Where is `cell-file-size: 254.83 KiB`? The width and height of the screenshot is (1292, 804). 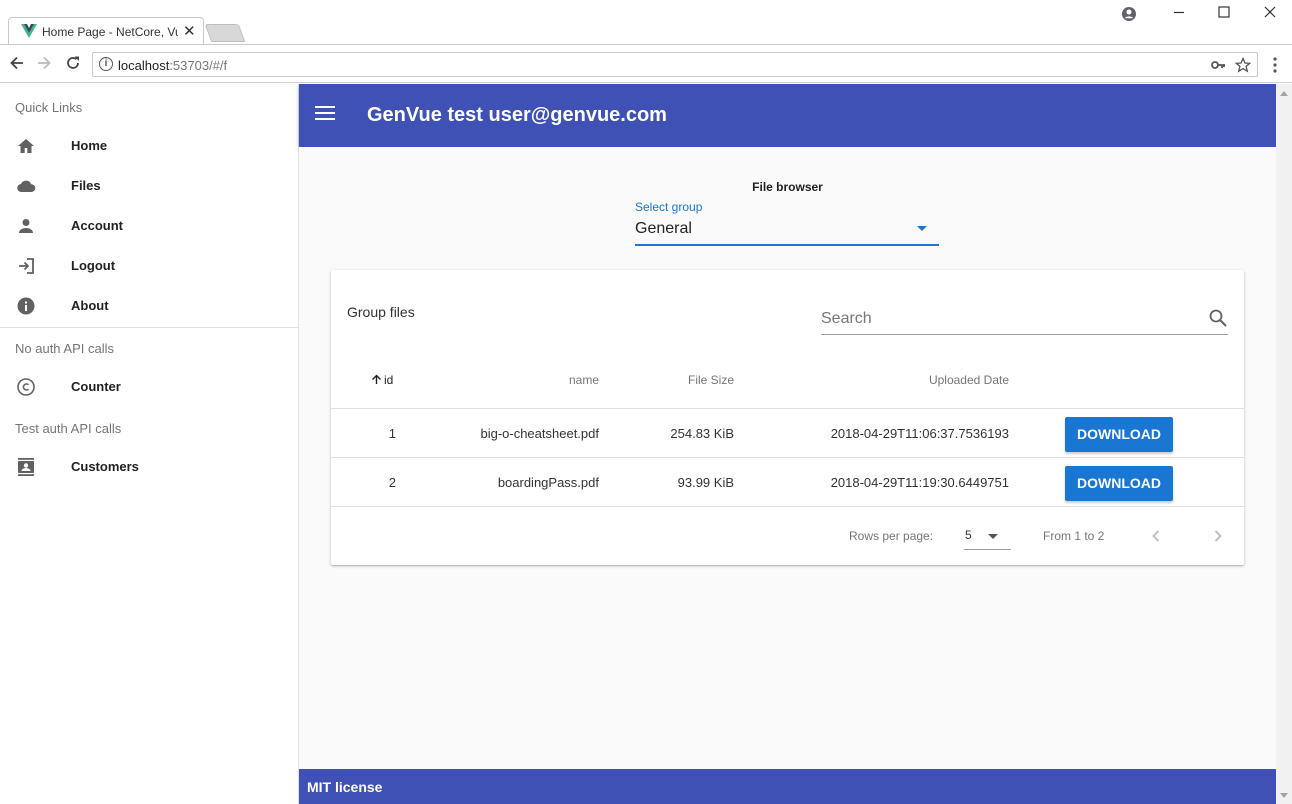 cell-file-size: 254.83 KiB is located at coordinates (702, 433).